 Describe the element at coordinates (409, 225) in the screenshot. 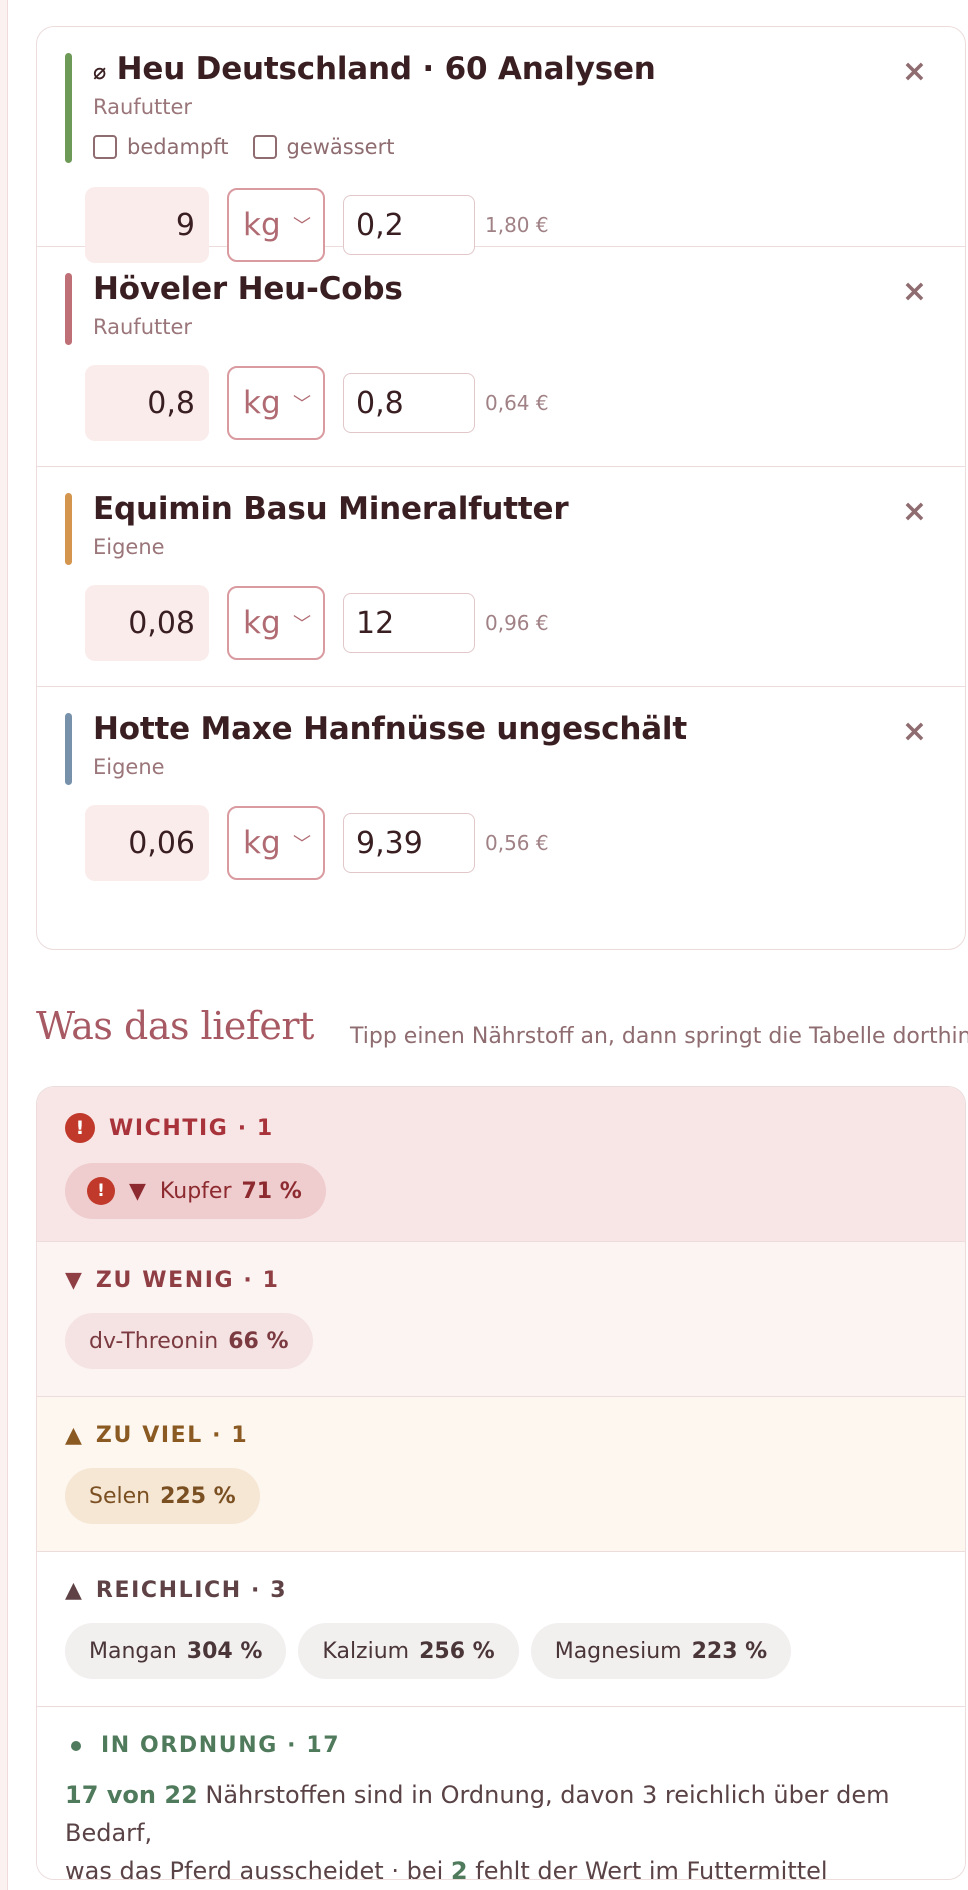

I see `price-input: 0,2` at that location.